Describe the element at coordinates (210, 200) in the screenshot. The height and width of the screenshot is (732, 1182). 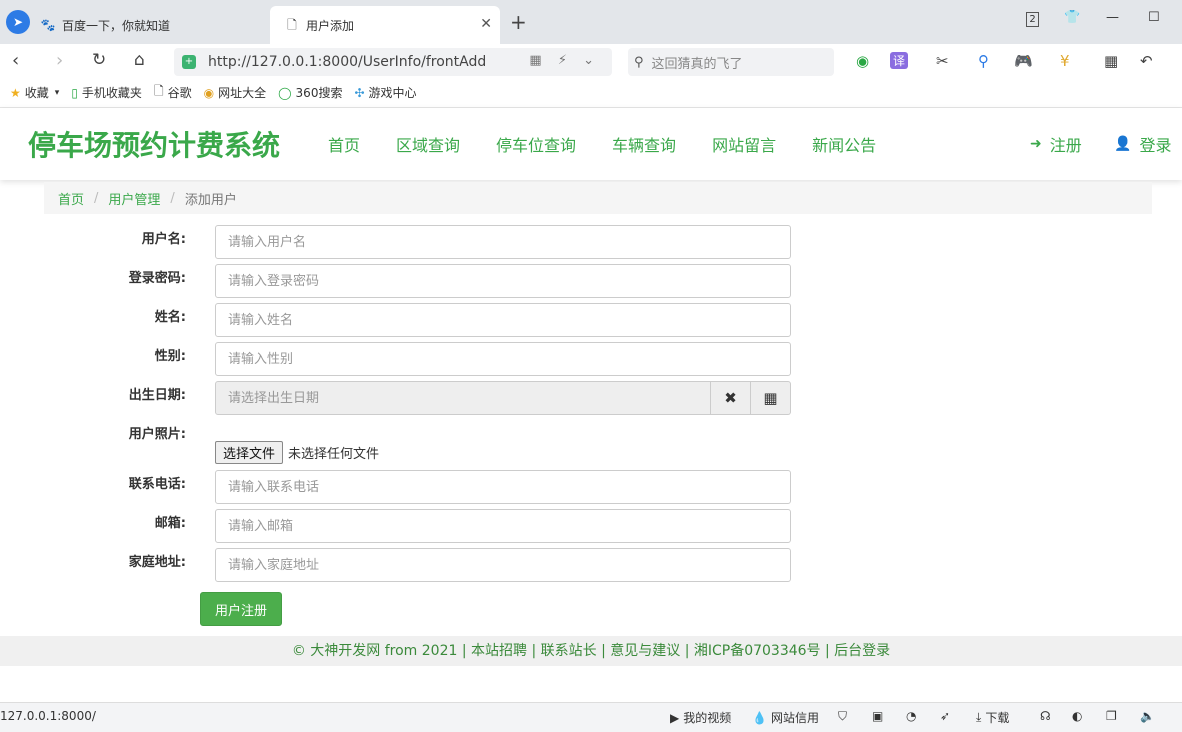
I see `breadcrumb-current: 添加用户` at that location.